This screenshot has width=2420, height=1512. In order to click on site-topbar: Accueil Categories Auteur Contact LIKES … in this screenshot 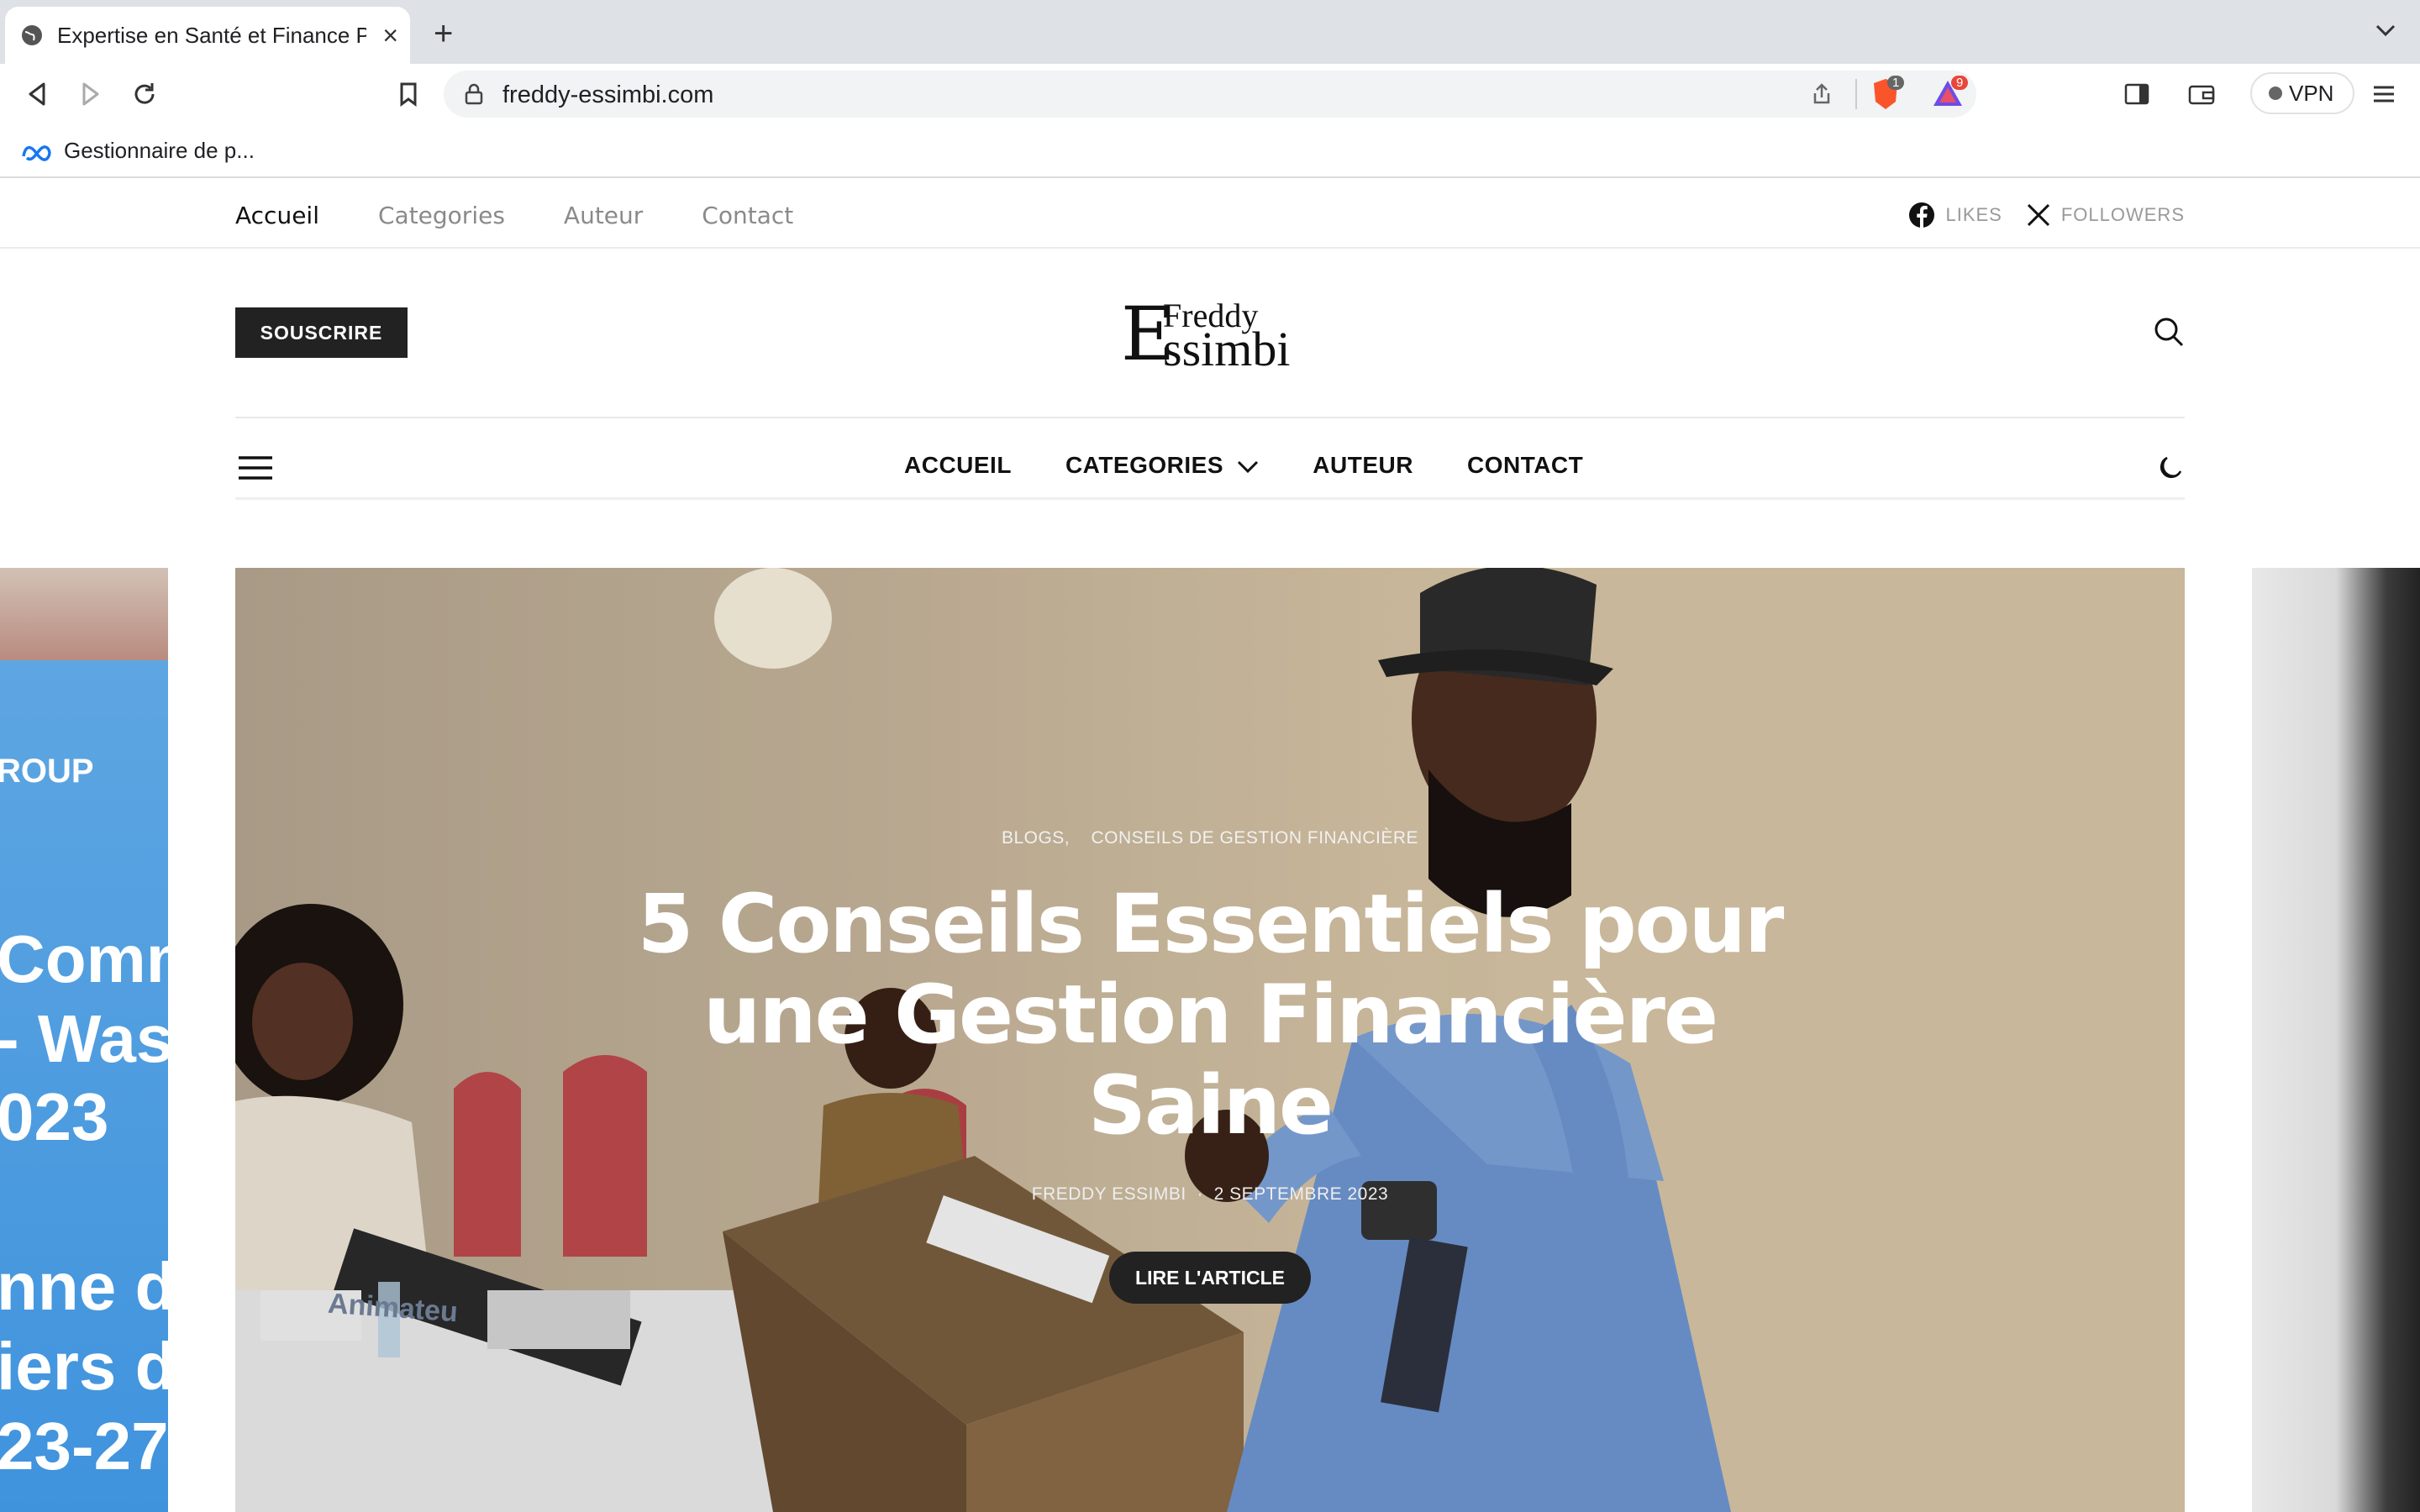, I will do `click(1210, 213)`.